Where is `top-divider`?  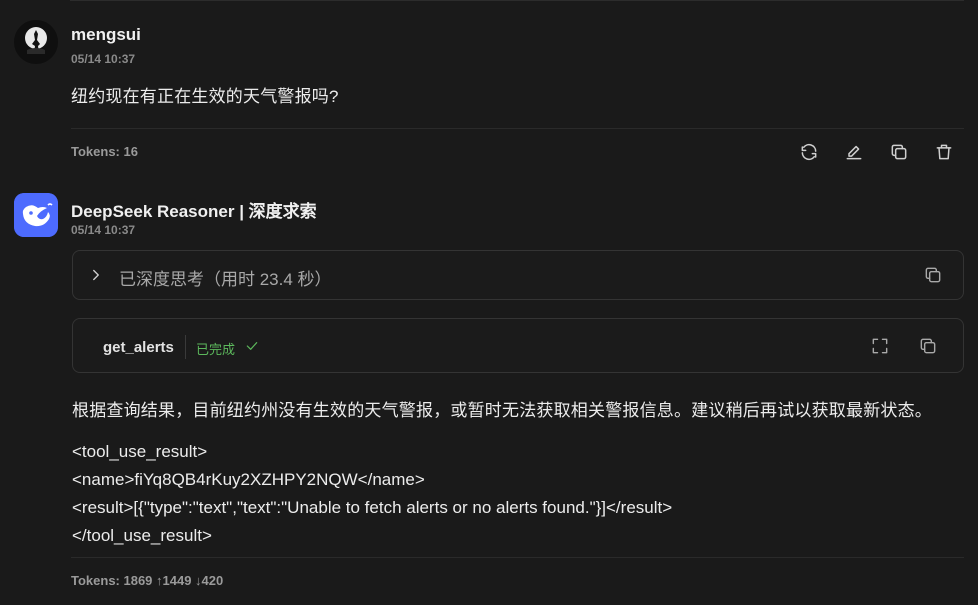
top-divider is located at coordinates (517, 0).